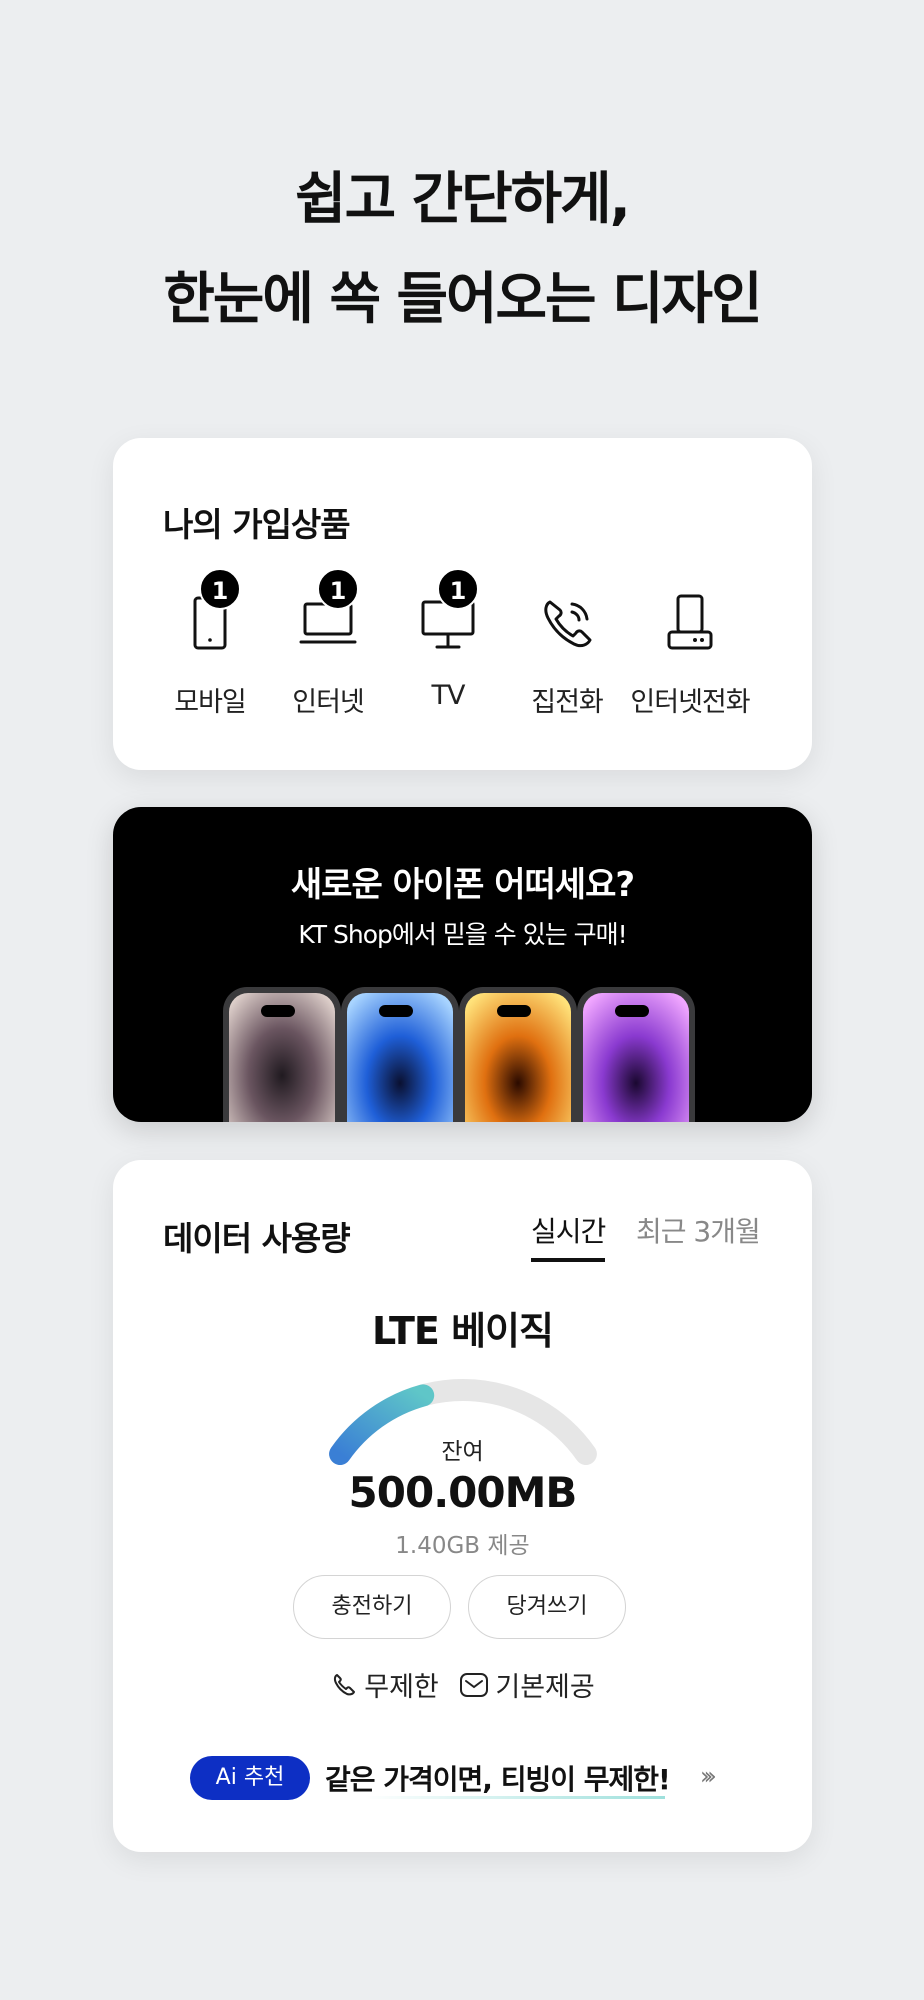 The width and height of the screenshot is (924, 2000). I want to click on iphone-purple, so click(636, 1054).